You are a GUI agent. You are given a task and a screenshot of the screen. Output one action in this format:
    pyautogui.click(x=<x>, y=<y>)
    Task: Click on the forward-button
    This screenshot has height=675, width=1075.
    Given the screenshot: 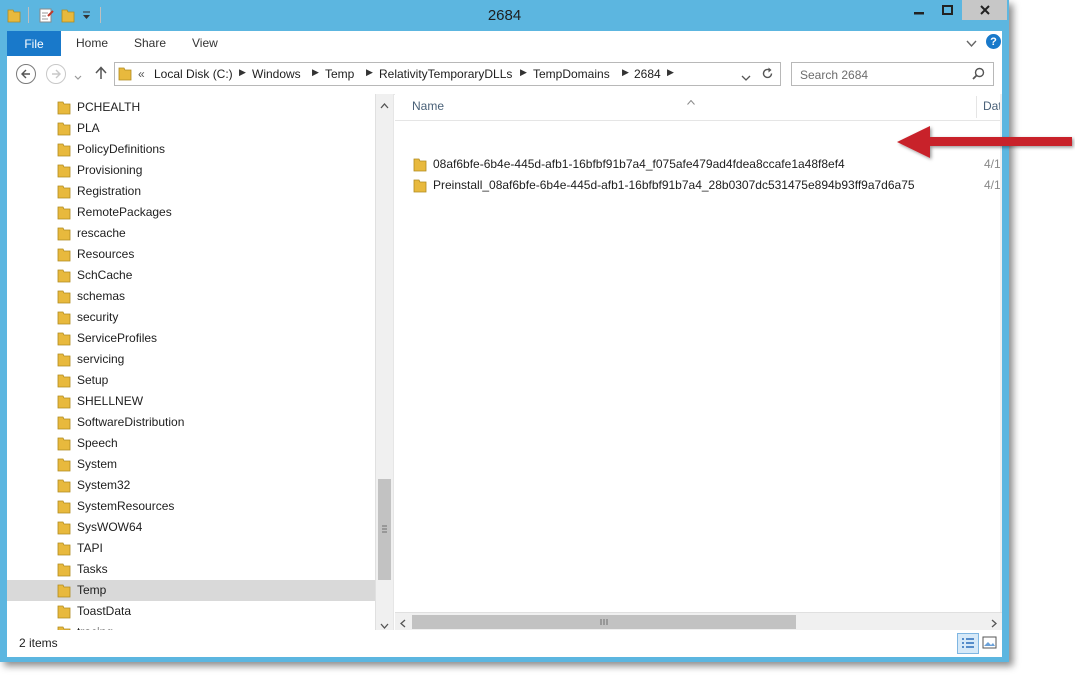 What is the action you would take?
    pyautogui.click(x=56, y=74)
    